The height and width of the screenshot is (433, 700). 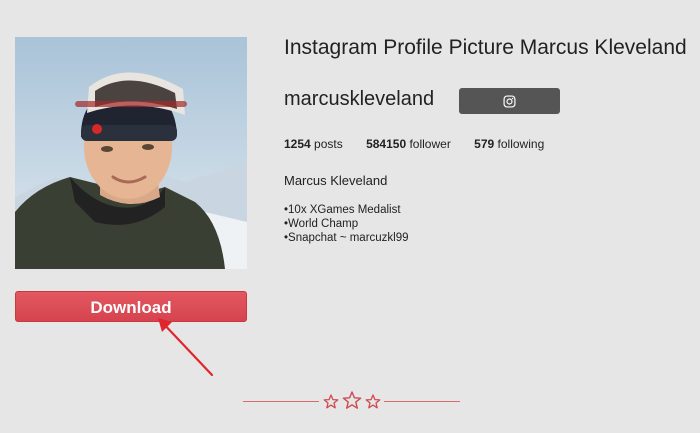 What do you see at coordinates (336, 180) in the screenshot?
I see `profile-full-name: Marcus Kleveland` at bounding box center [336, 180].